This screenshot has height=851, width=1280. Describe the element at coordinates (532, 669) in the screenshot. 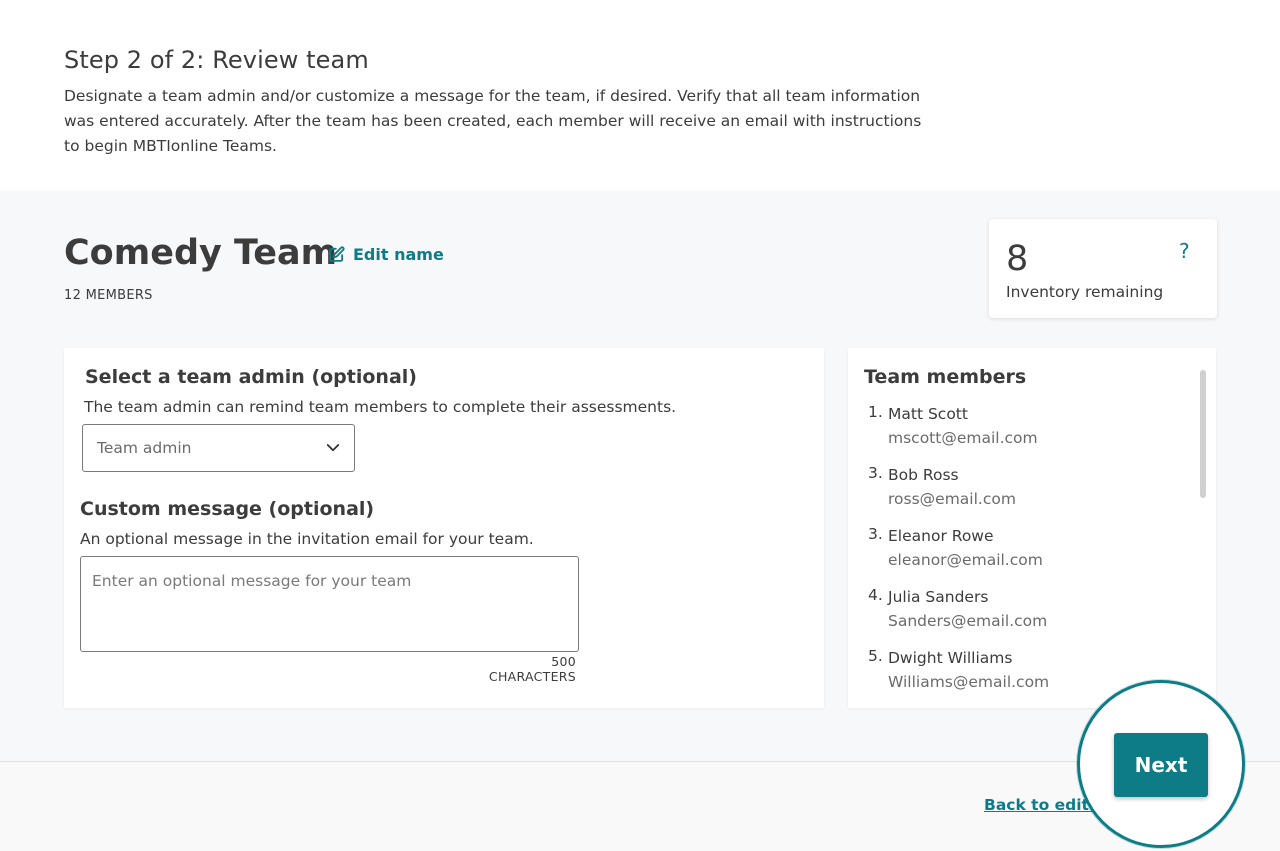

I see `character-limit: 500 CHARACTERS` at that location.